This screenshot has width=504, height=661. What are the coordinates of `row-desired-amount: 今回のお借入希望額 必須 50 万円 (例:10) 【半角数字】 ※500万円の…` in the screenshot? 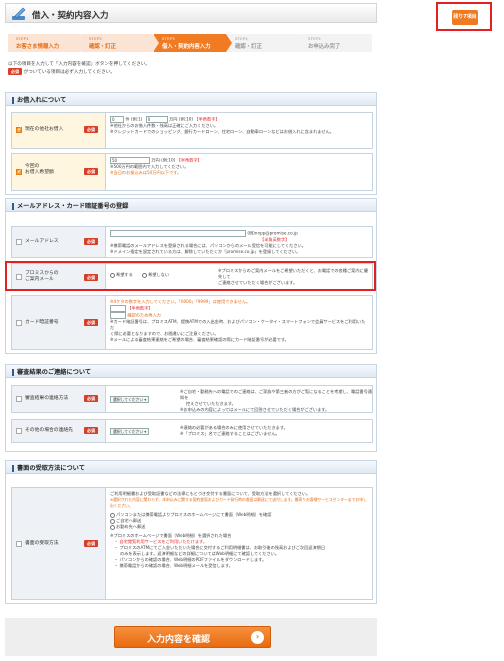 It's located at (192, 172).